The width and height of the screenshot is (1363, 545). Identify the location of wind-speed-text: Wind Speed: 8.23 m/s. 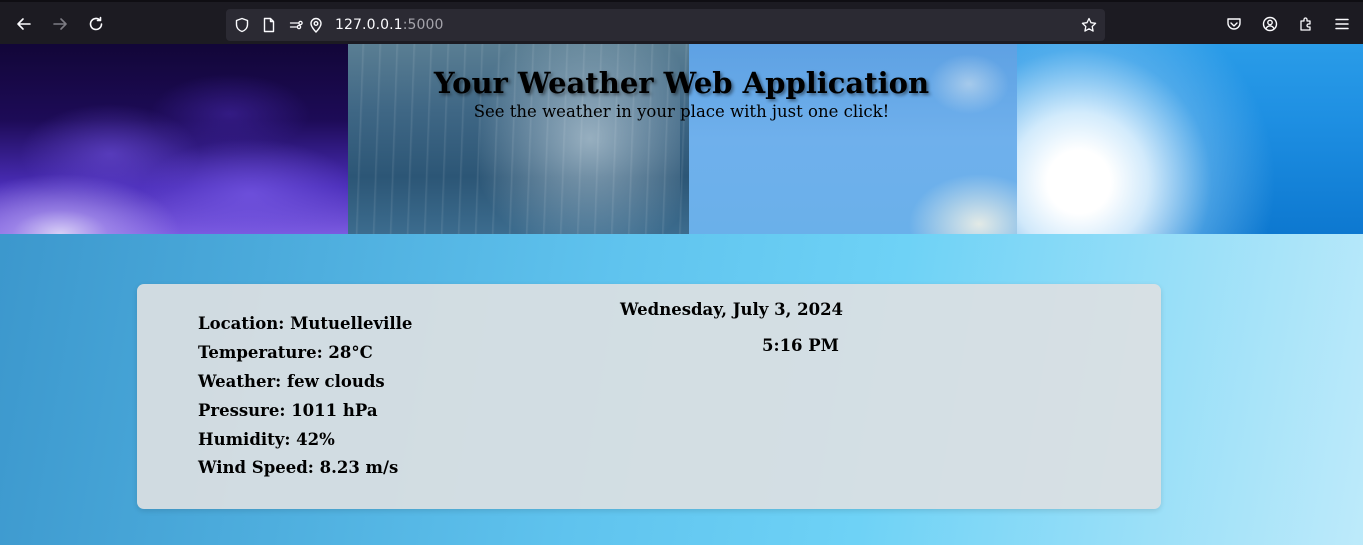
(298, 467).